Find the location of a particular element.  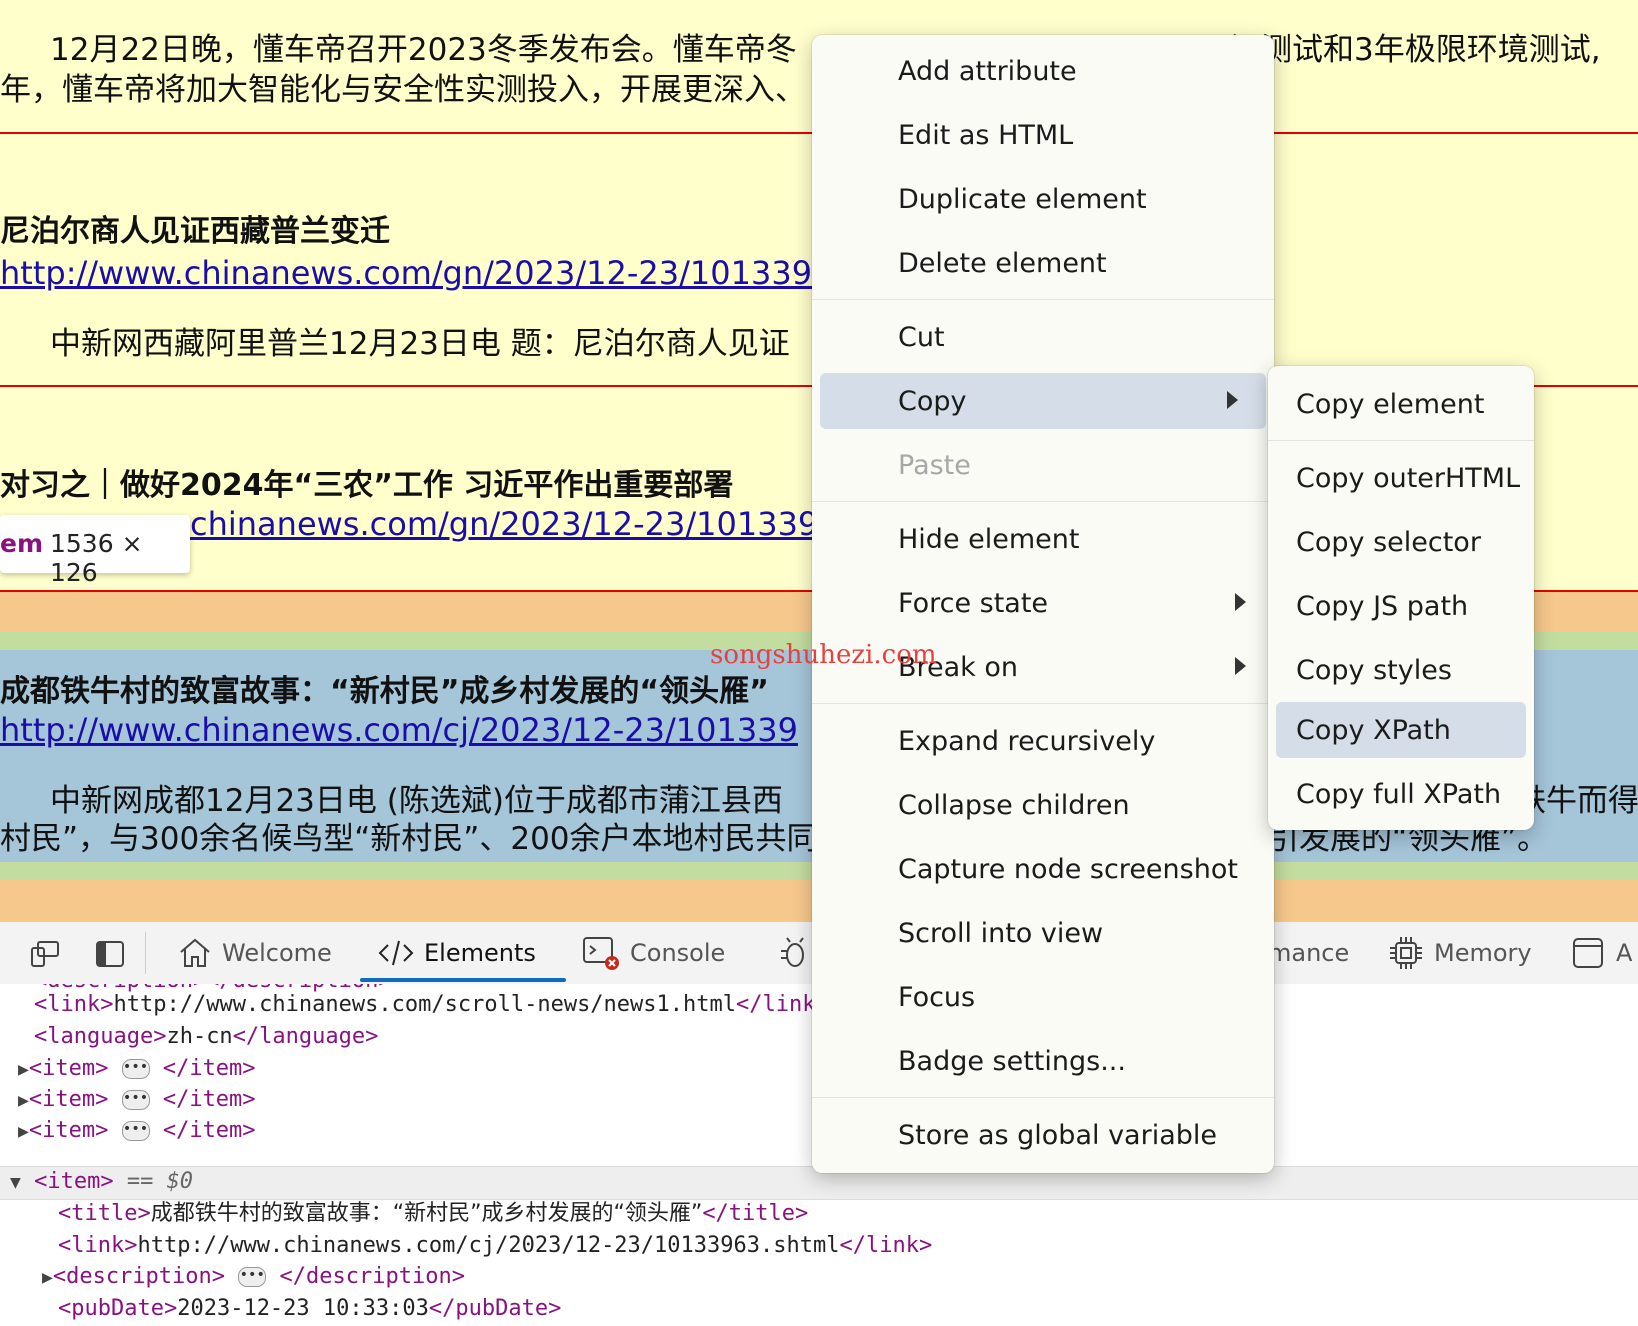

tab-performance: mance is located at coordinates (1308, 953).